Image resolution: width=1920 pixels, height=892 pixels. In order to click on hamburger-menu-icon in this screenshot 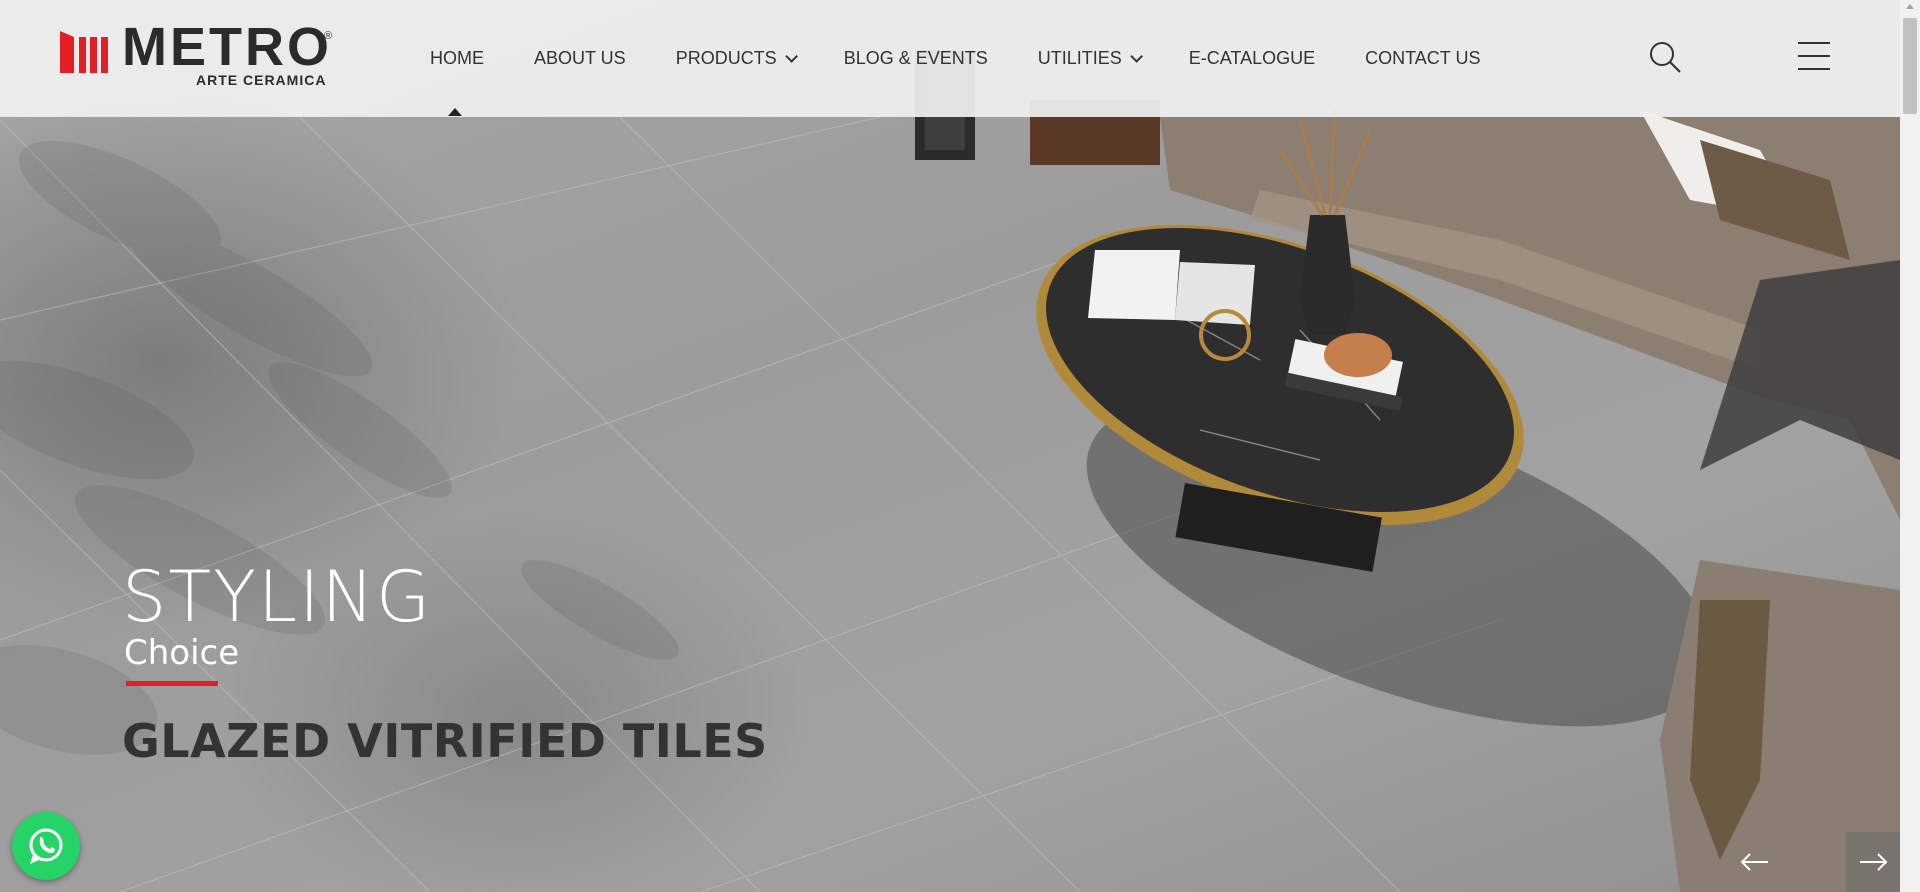, I will do `click(1814, 56)`.